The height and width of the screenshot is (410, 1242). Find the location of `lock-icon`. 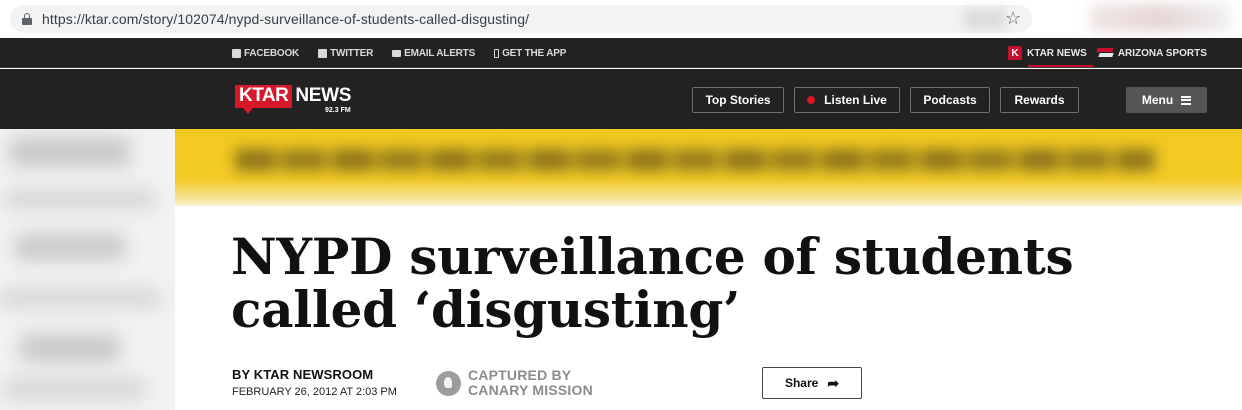

lock-icon is located at coordinates (27, 19).